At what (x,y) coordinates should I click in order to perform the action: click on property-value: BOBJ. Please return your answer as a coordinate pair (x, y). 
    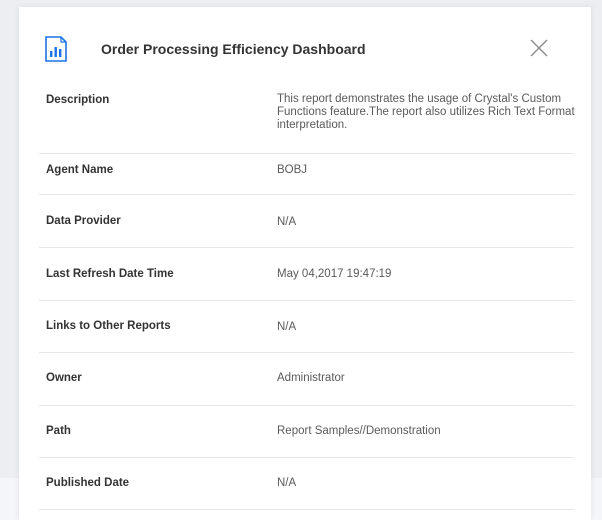
    Looking at the image, I should click on (292, 170).